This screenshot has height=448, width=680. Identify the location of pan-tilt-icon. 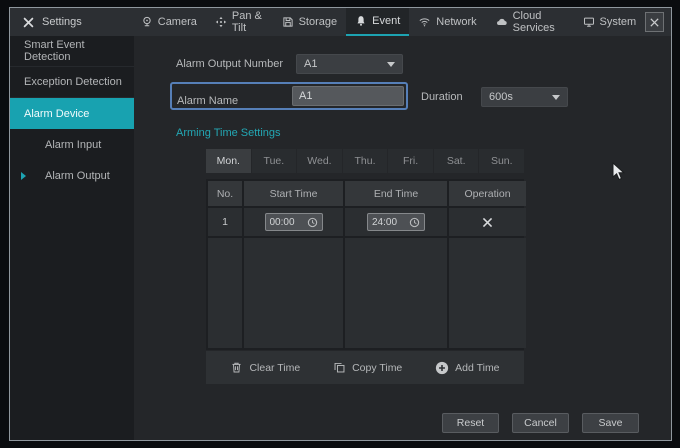
(221, 22).